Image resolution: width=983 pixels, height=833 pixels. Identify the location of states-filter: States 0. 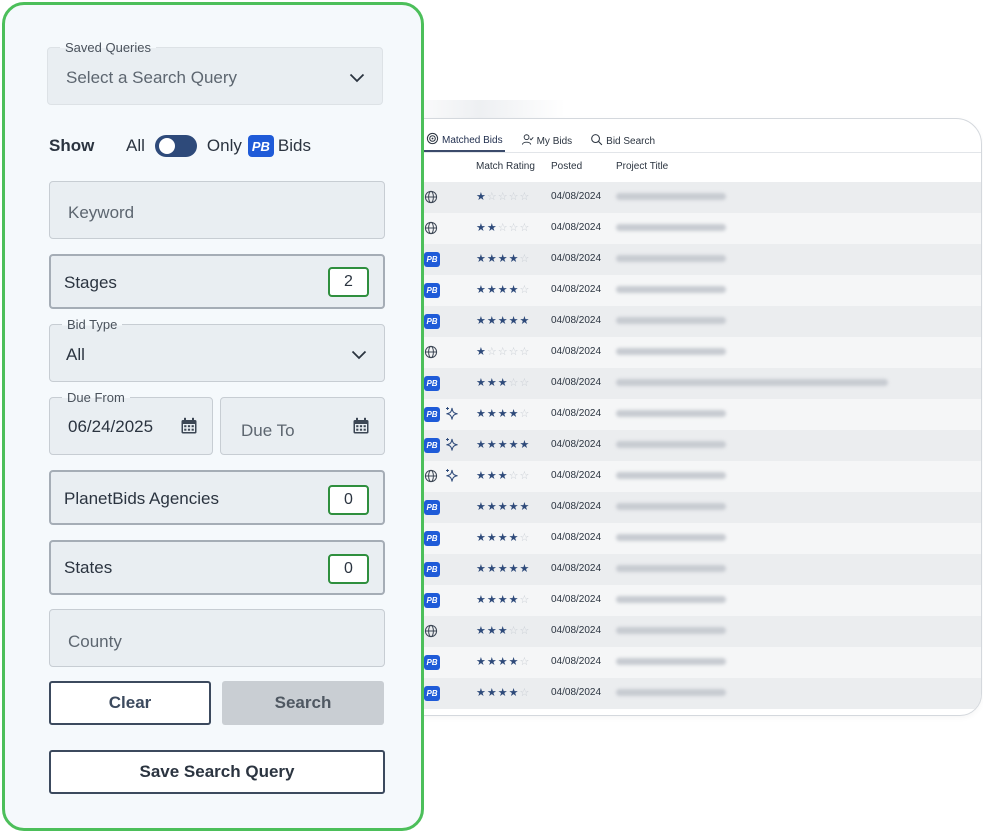
(217, 567).